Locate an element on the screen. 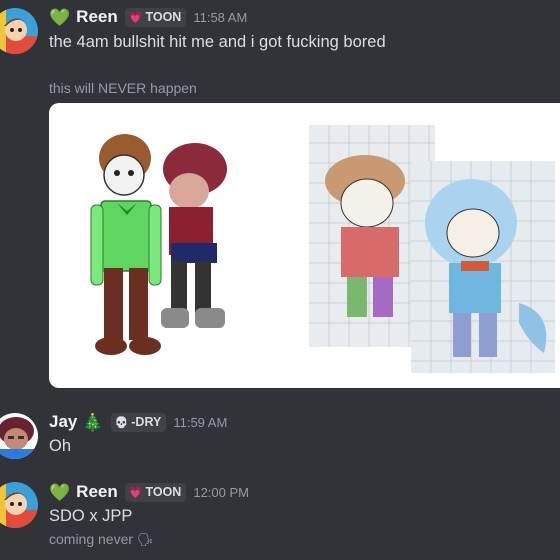 The height and width of the screenshot is (560, 560). avatar-jay is located at coordinates (19, 436).